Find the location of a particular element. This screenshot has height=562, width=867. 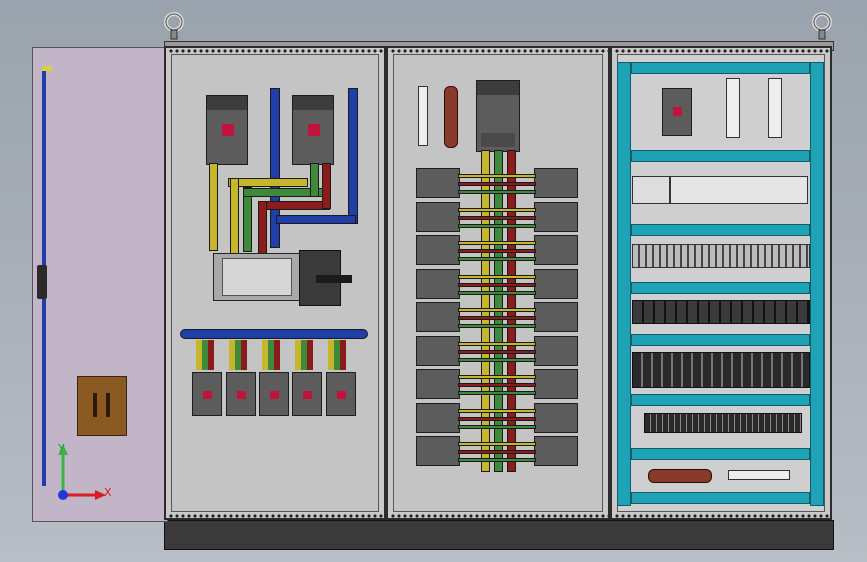

relay-row is located at coordinates (721, 312).